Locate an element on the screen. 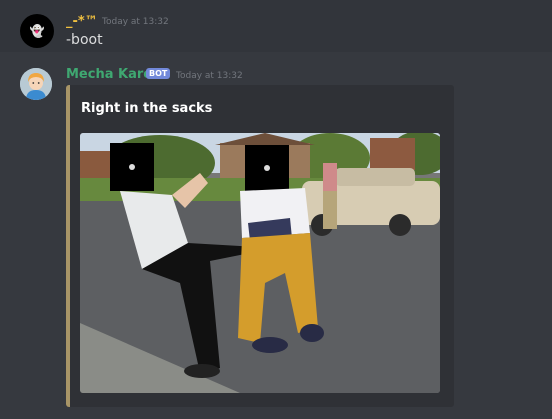  bot-avatar-icon is located at coordinates (36, 84).